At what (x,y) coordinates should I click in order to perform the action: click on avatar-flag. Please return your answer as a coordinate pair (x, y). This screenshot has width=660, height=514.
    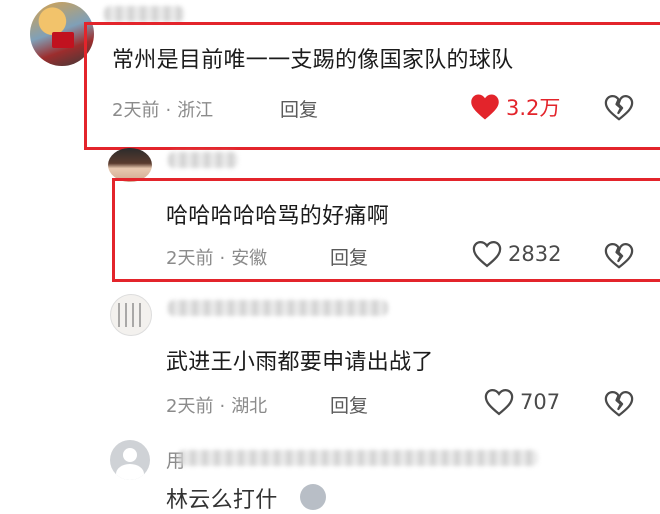
    Looking at the image, I should click on (63, 40).